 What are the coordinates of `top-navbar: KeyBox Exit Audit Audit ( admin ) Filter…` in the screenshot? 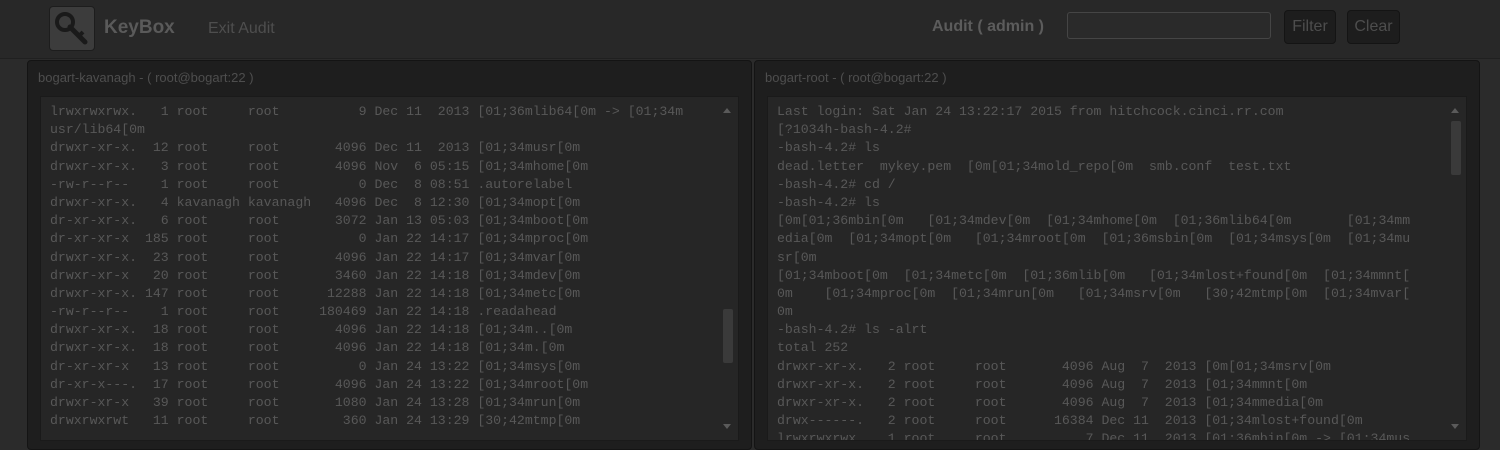 It's located at (750, 29).